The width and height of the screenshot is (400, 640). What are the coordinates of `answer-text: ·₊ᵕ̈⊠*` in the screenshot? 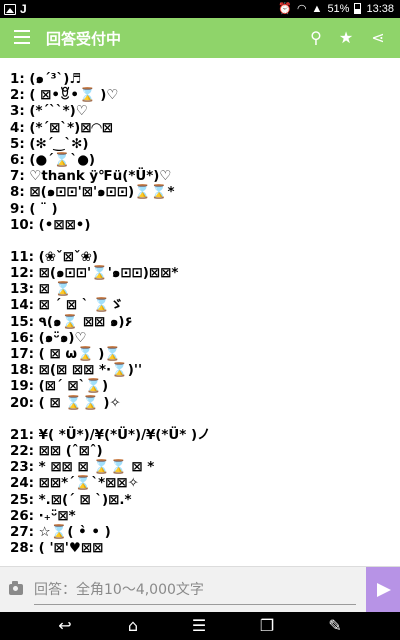 It's located at (57, 516).